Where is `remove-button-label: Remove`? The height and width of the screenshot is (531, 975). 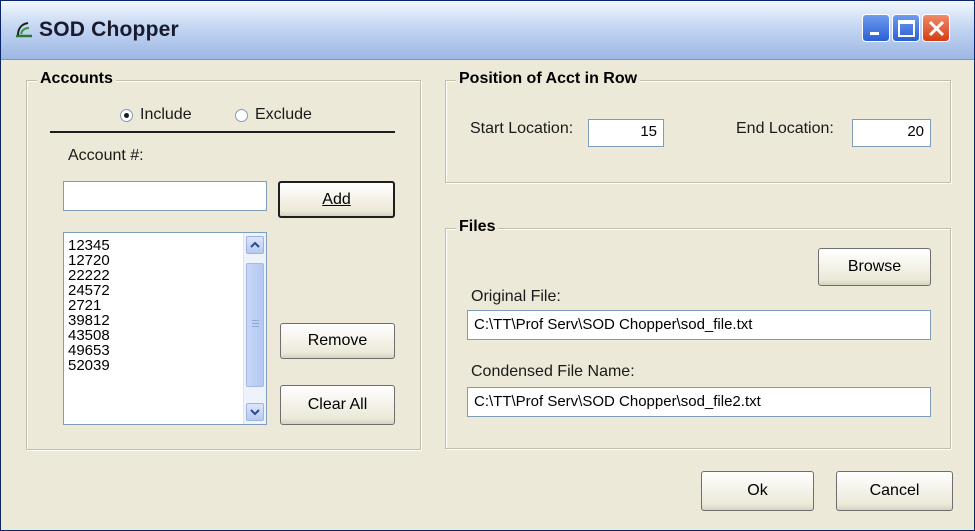 remove-button-label: Remove is located at coordinates (337, 340).